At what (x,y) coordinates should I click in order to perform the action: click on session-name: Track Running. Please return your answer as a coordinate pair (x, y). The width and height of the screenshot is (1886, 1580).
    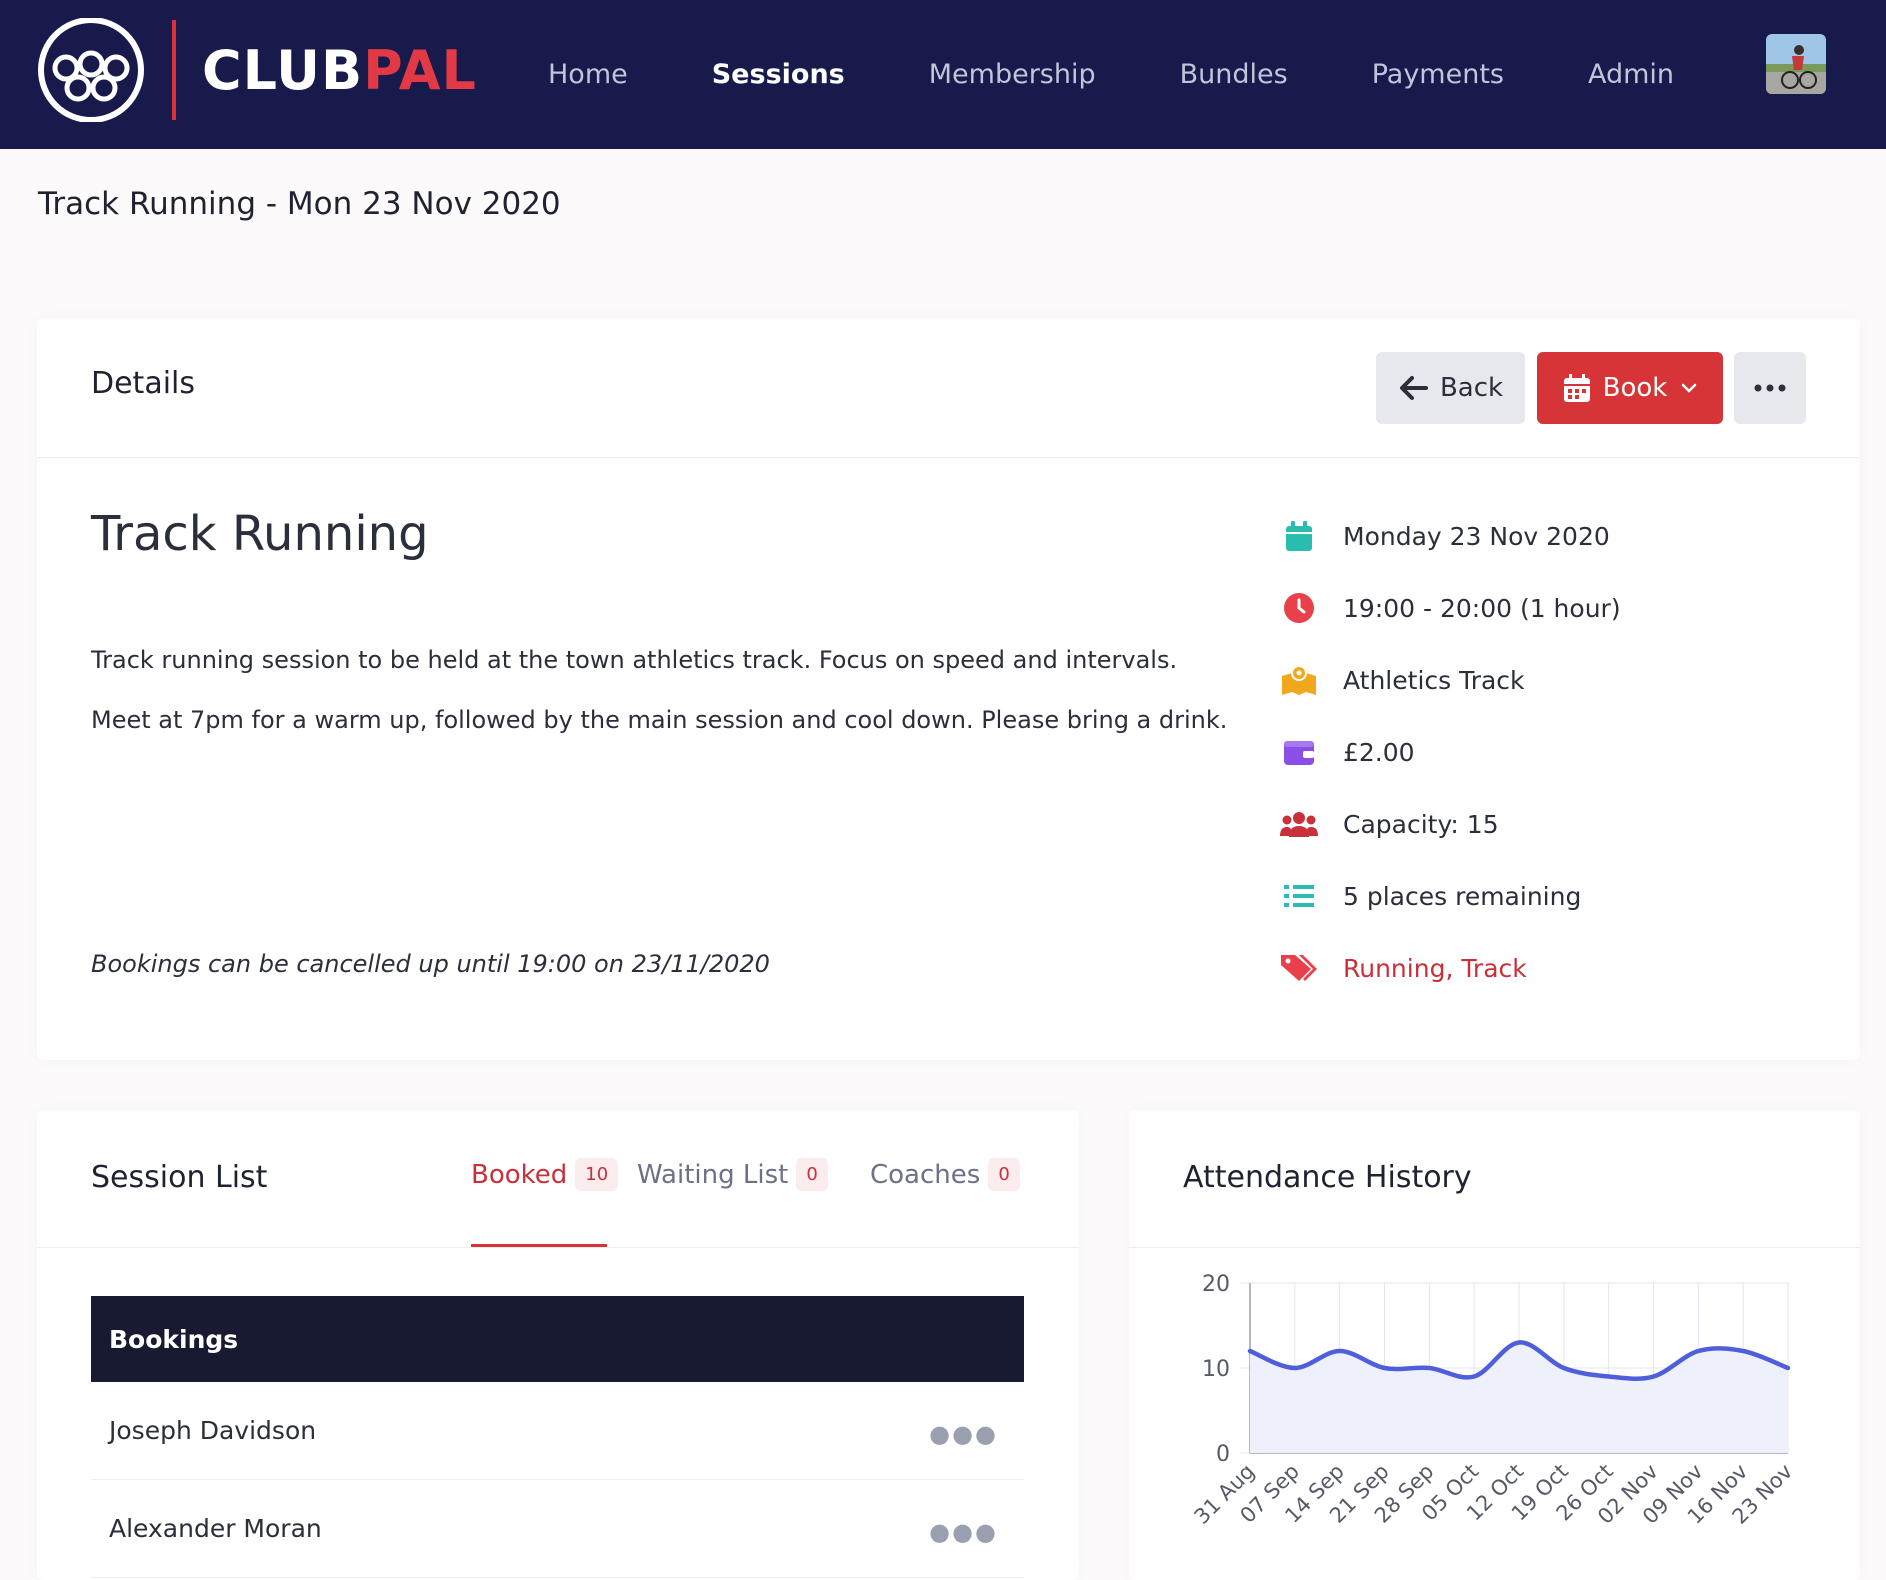
    Looking at the image, I should click on (260, 534).